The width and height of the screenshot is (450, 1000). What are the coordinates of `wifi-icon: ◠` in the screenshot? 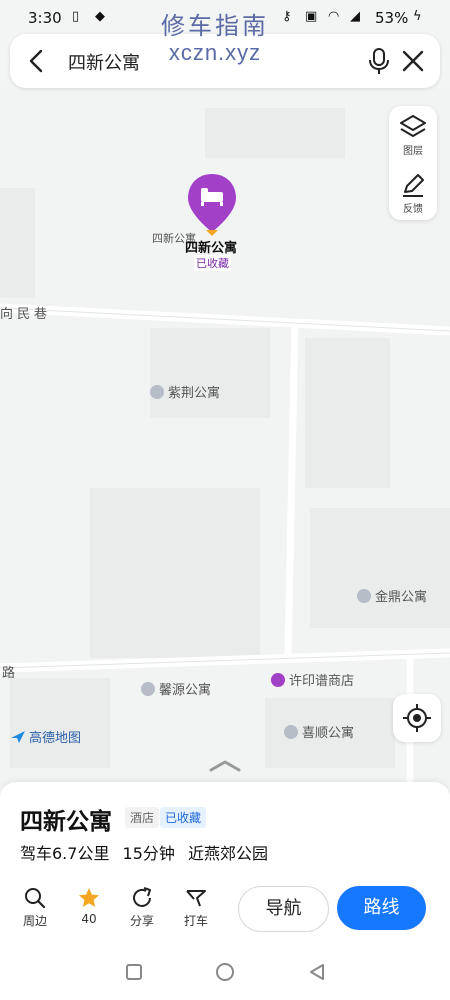 It's located at (334, 16).